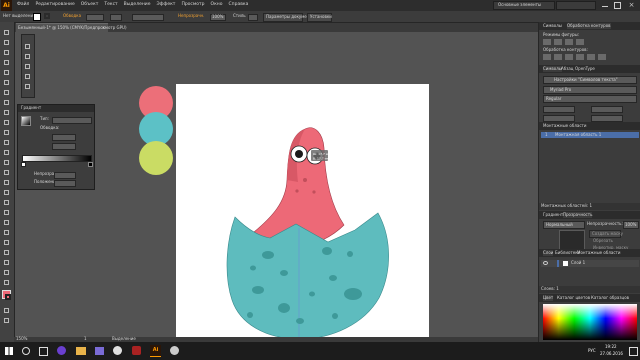  Describe the element at coordinates (585, 69) in the screenshot. I see `tab-opentype: OpenType` at that location.